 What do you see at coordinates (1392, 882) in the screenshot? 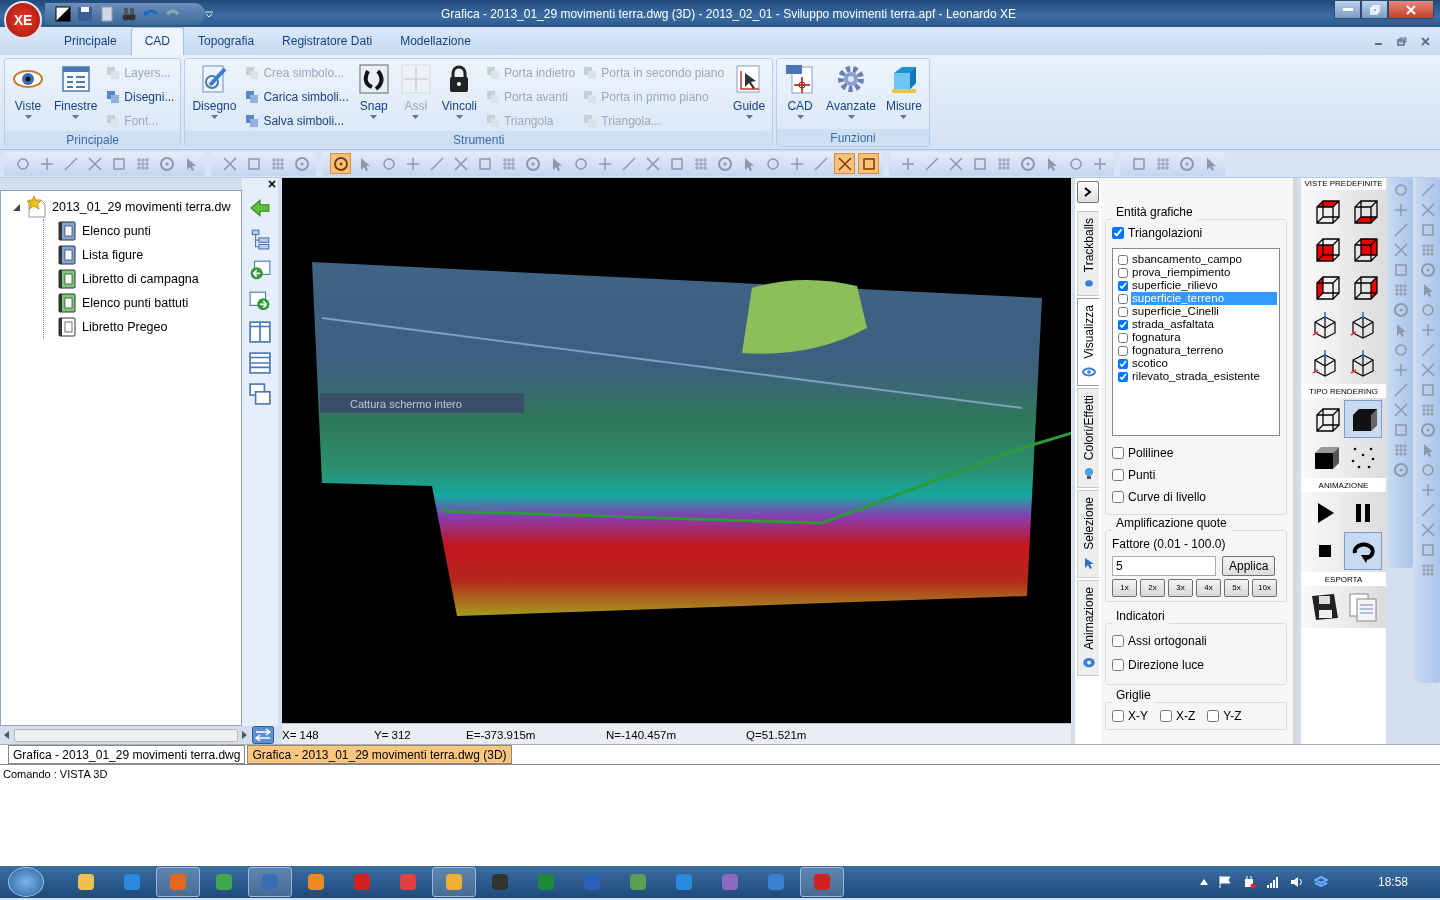
I see `clock: 18:58` at bounding box center [1392, 882].